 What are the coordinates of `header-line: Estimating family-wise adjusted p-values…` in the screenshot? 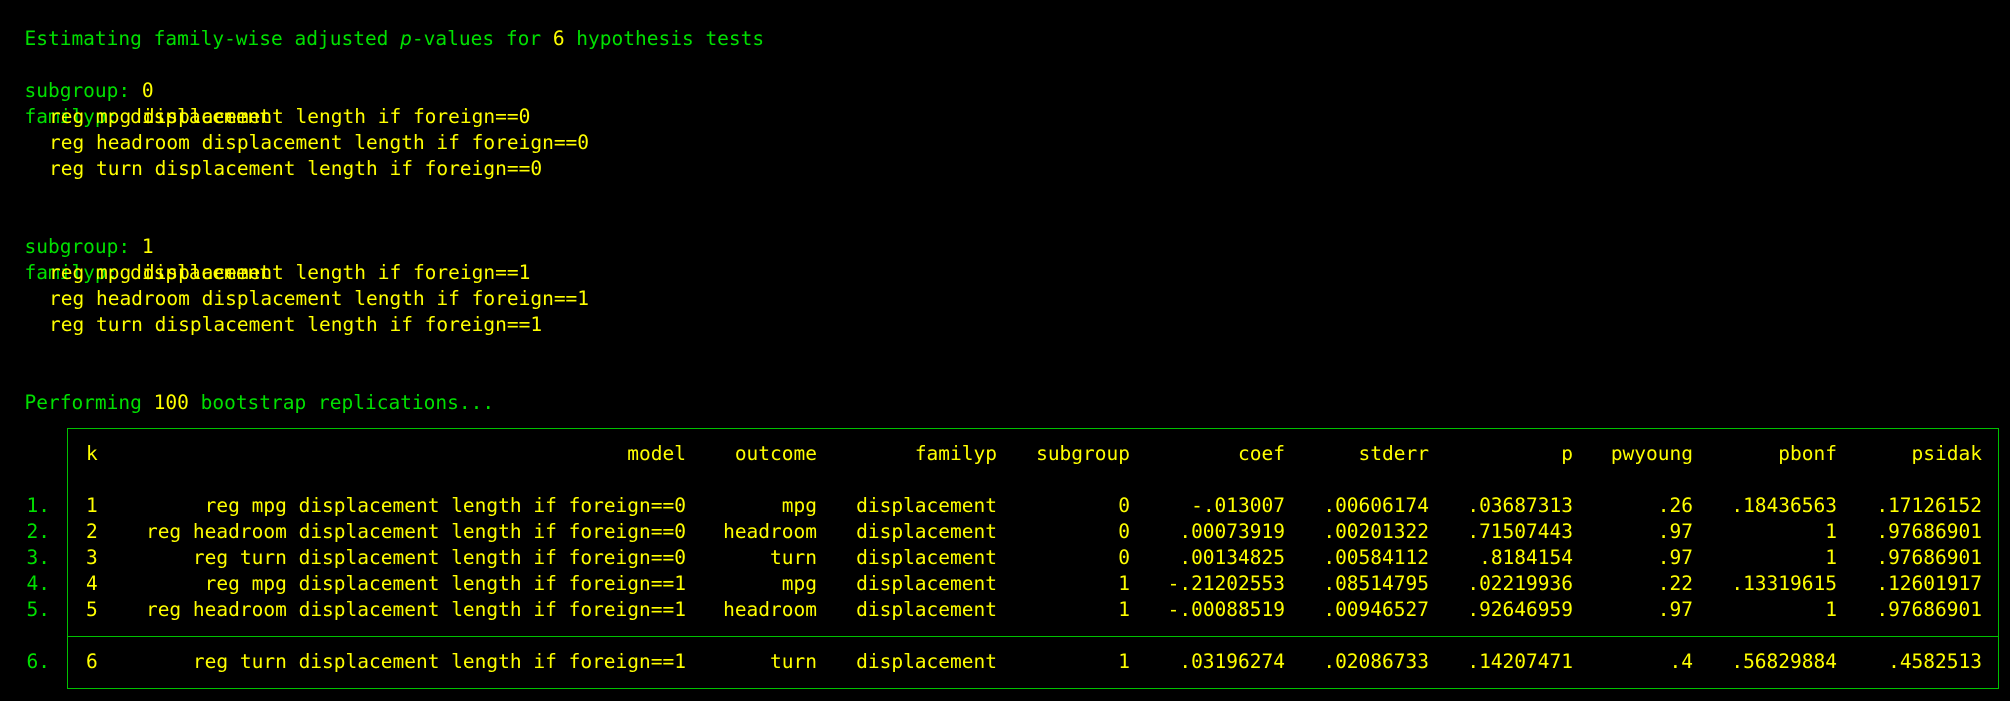 It's located at (382, 25).